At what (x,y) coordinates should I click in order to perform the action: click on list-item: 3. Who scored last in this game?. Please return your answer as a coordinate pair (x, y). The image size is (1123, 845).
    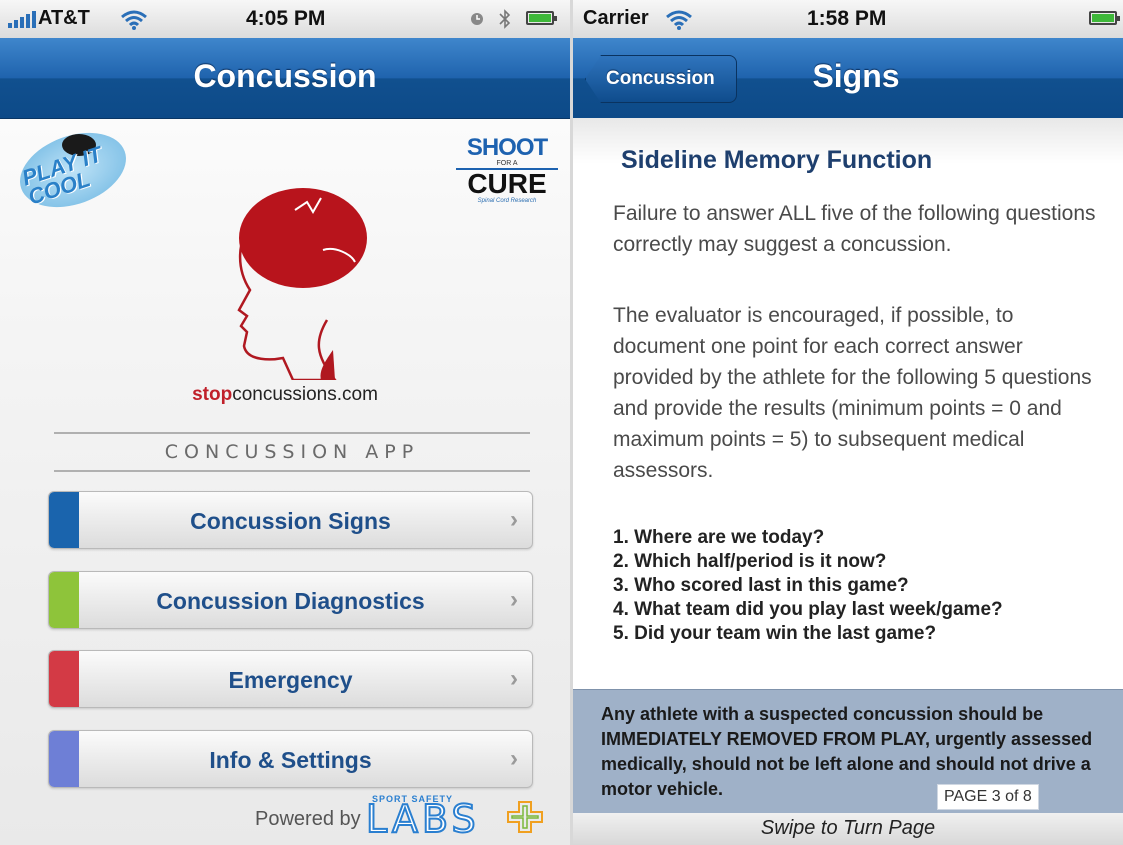
    Looking at the image, I should click on (761, 585).